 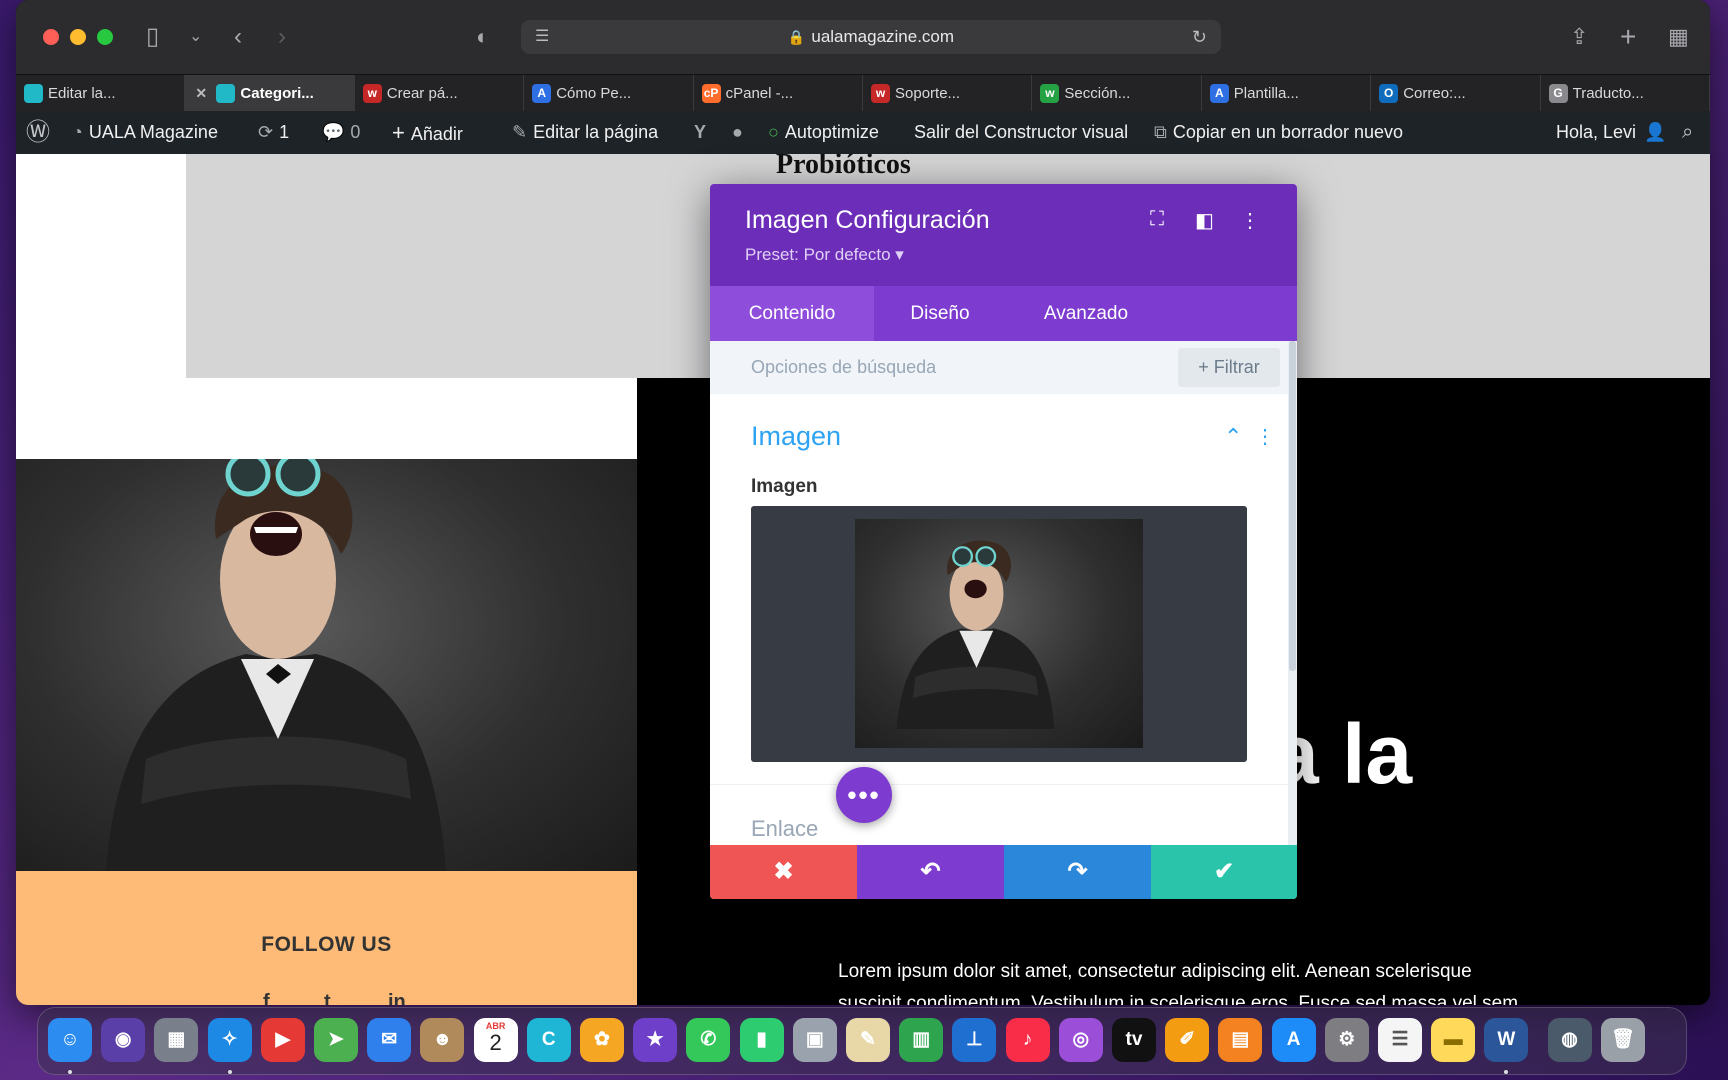 I want to click on launchpad-icon: ▦, so click(x=176, y=1040).